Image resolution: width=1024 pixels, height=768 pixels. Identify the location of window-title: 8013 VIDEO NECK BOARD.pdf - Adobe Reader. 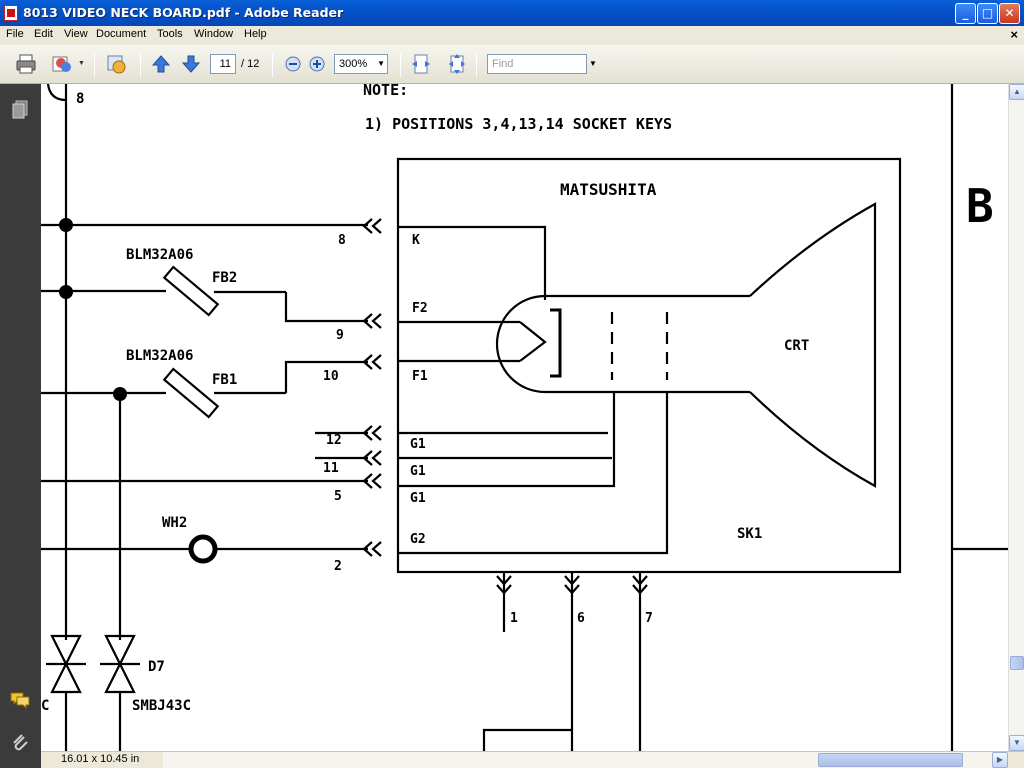
(183, 12).